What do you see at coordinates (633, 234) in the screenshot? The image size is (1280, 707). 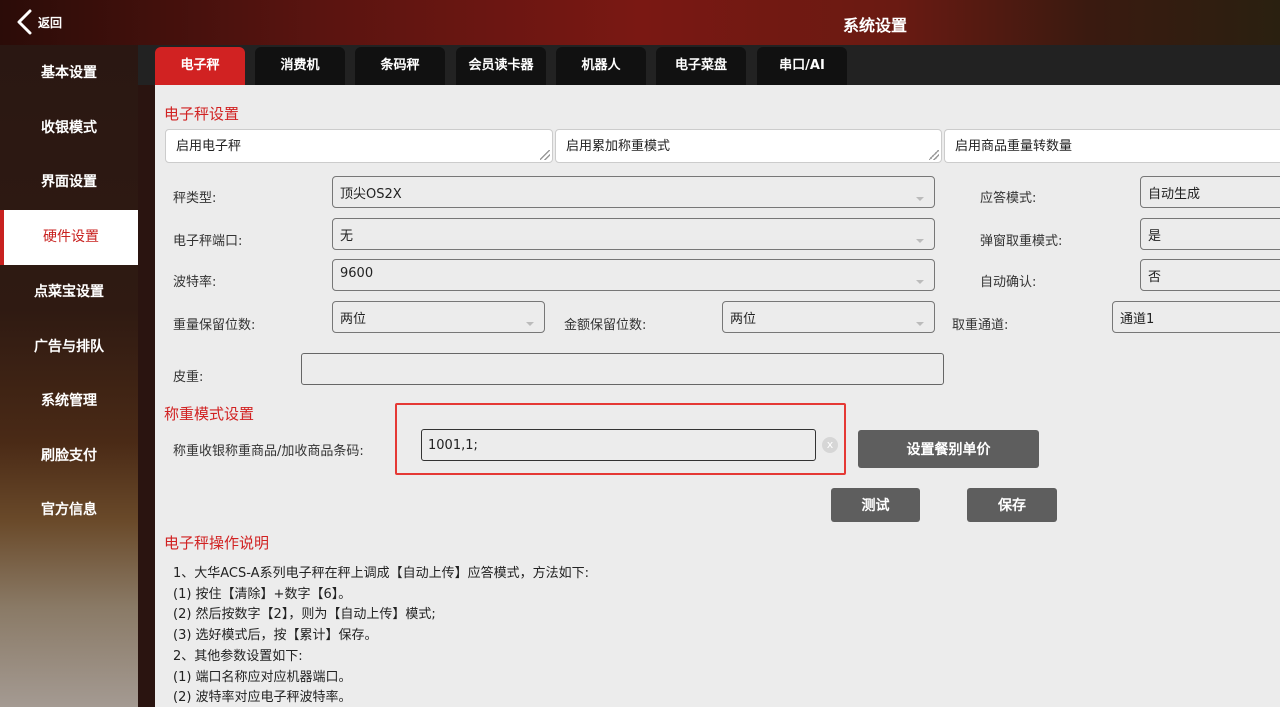 I see `scale-port-select: 无` at bounding box center [633, 234].